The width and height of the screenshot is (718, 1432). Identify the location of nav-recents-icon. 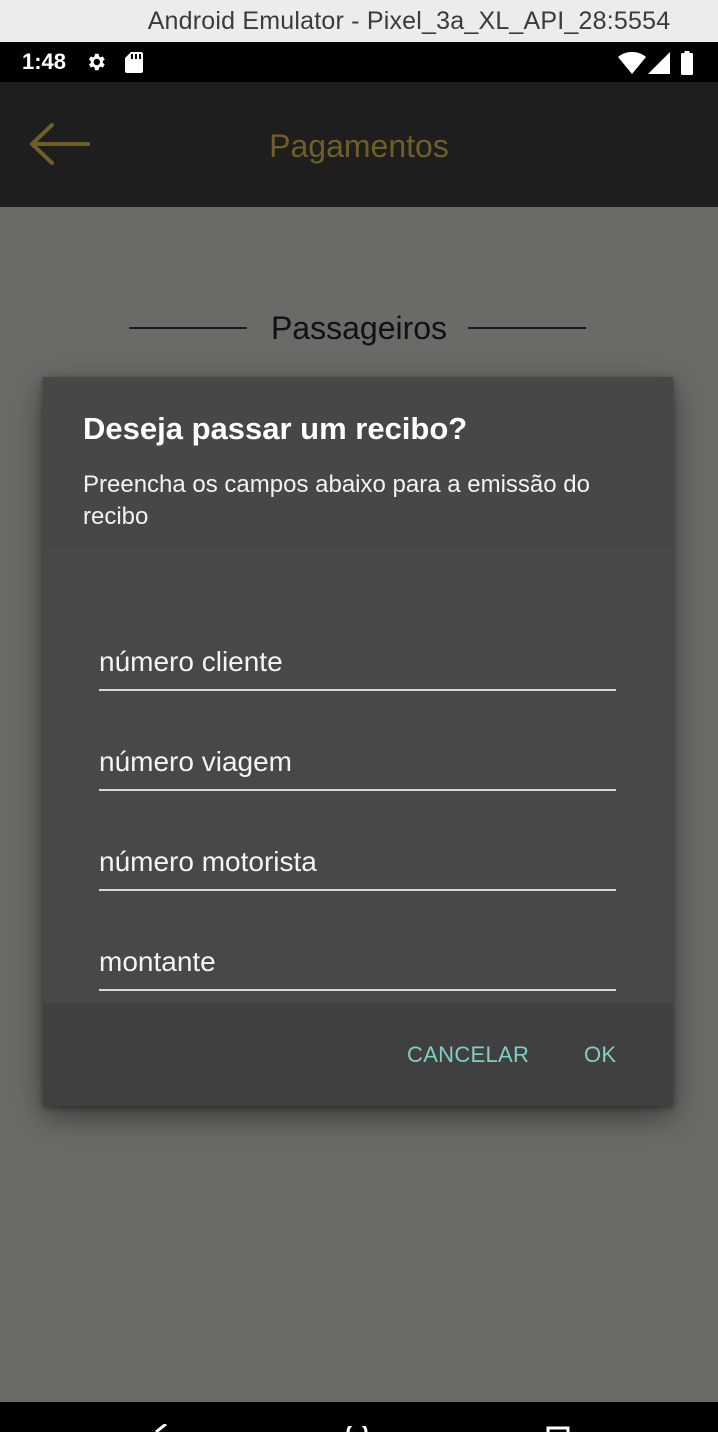
(558, 1429).